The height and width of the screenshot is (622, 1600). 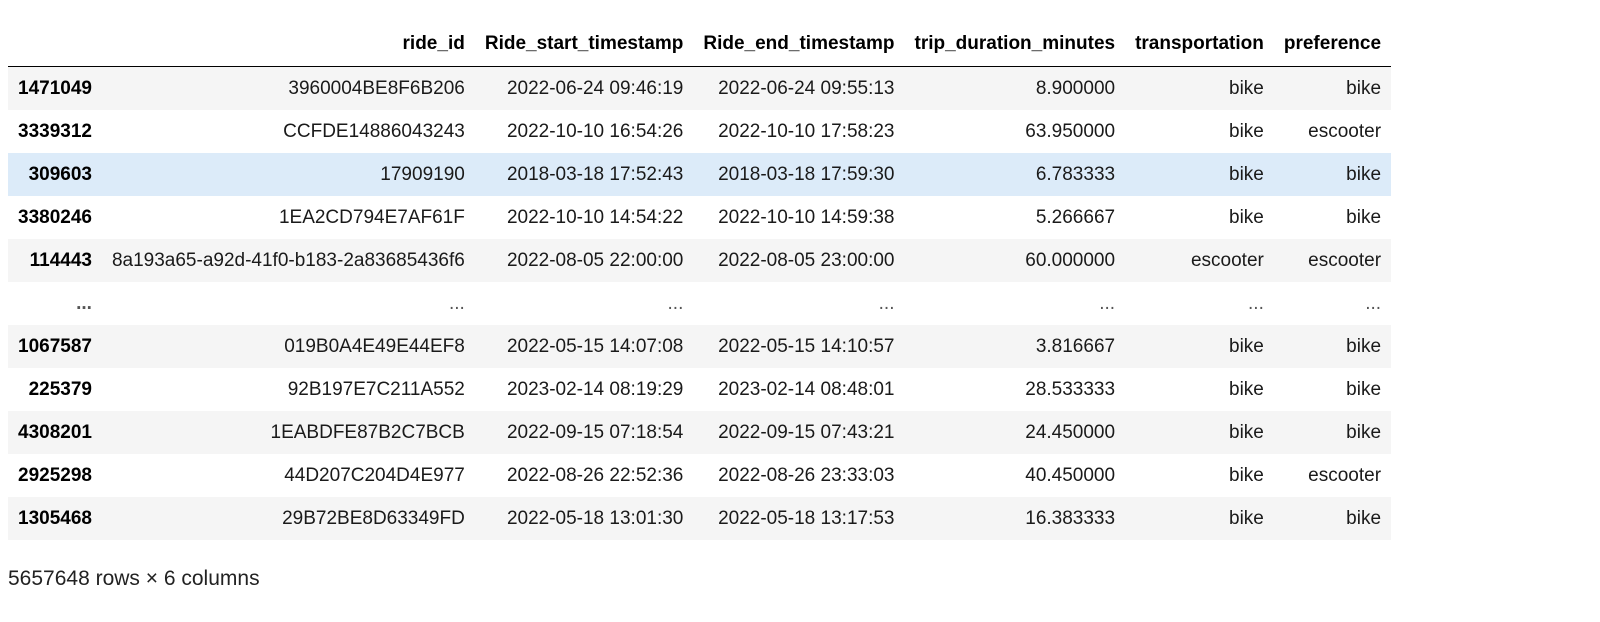 What do you see at coordinates (374, 475) in the screenshot?
I see `cell-ride-id: 44D207C204D4E977` at bounding box center [374, 475].